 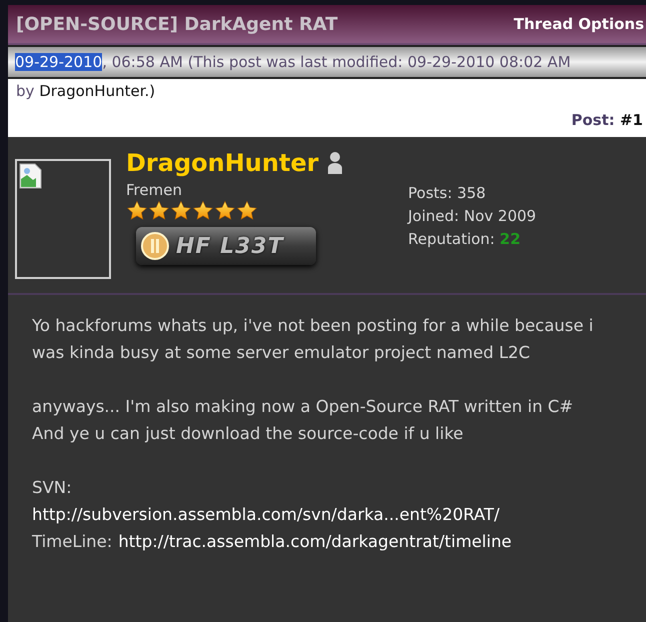 What do you see at coordinates (248, 434) in the screenshot?
I see `post-text: And ye u can just download the source-code if u like` at bounding box center [248, 434].